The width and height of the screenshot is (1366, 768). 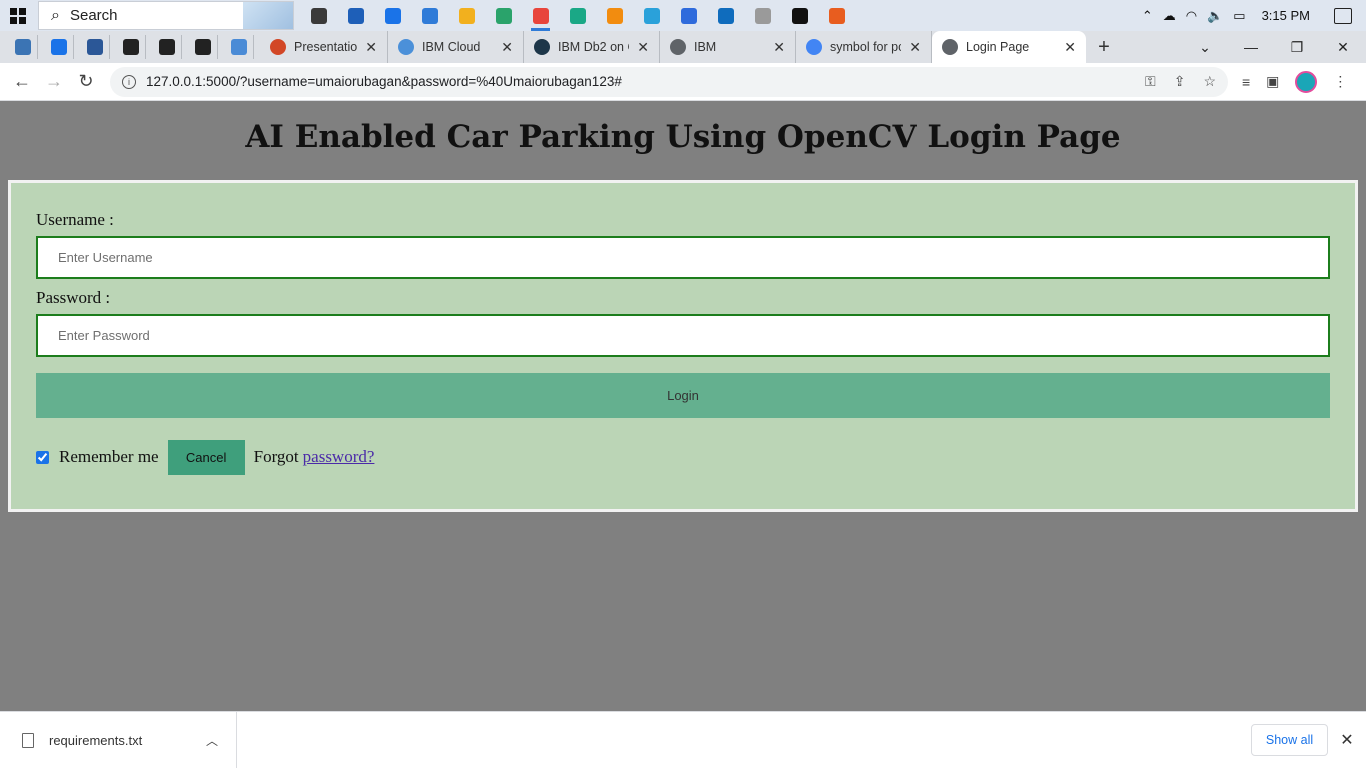 I want to click on browser-tab: IBM Cloud ✕, so click(x=456, y=47).